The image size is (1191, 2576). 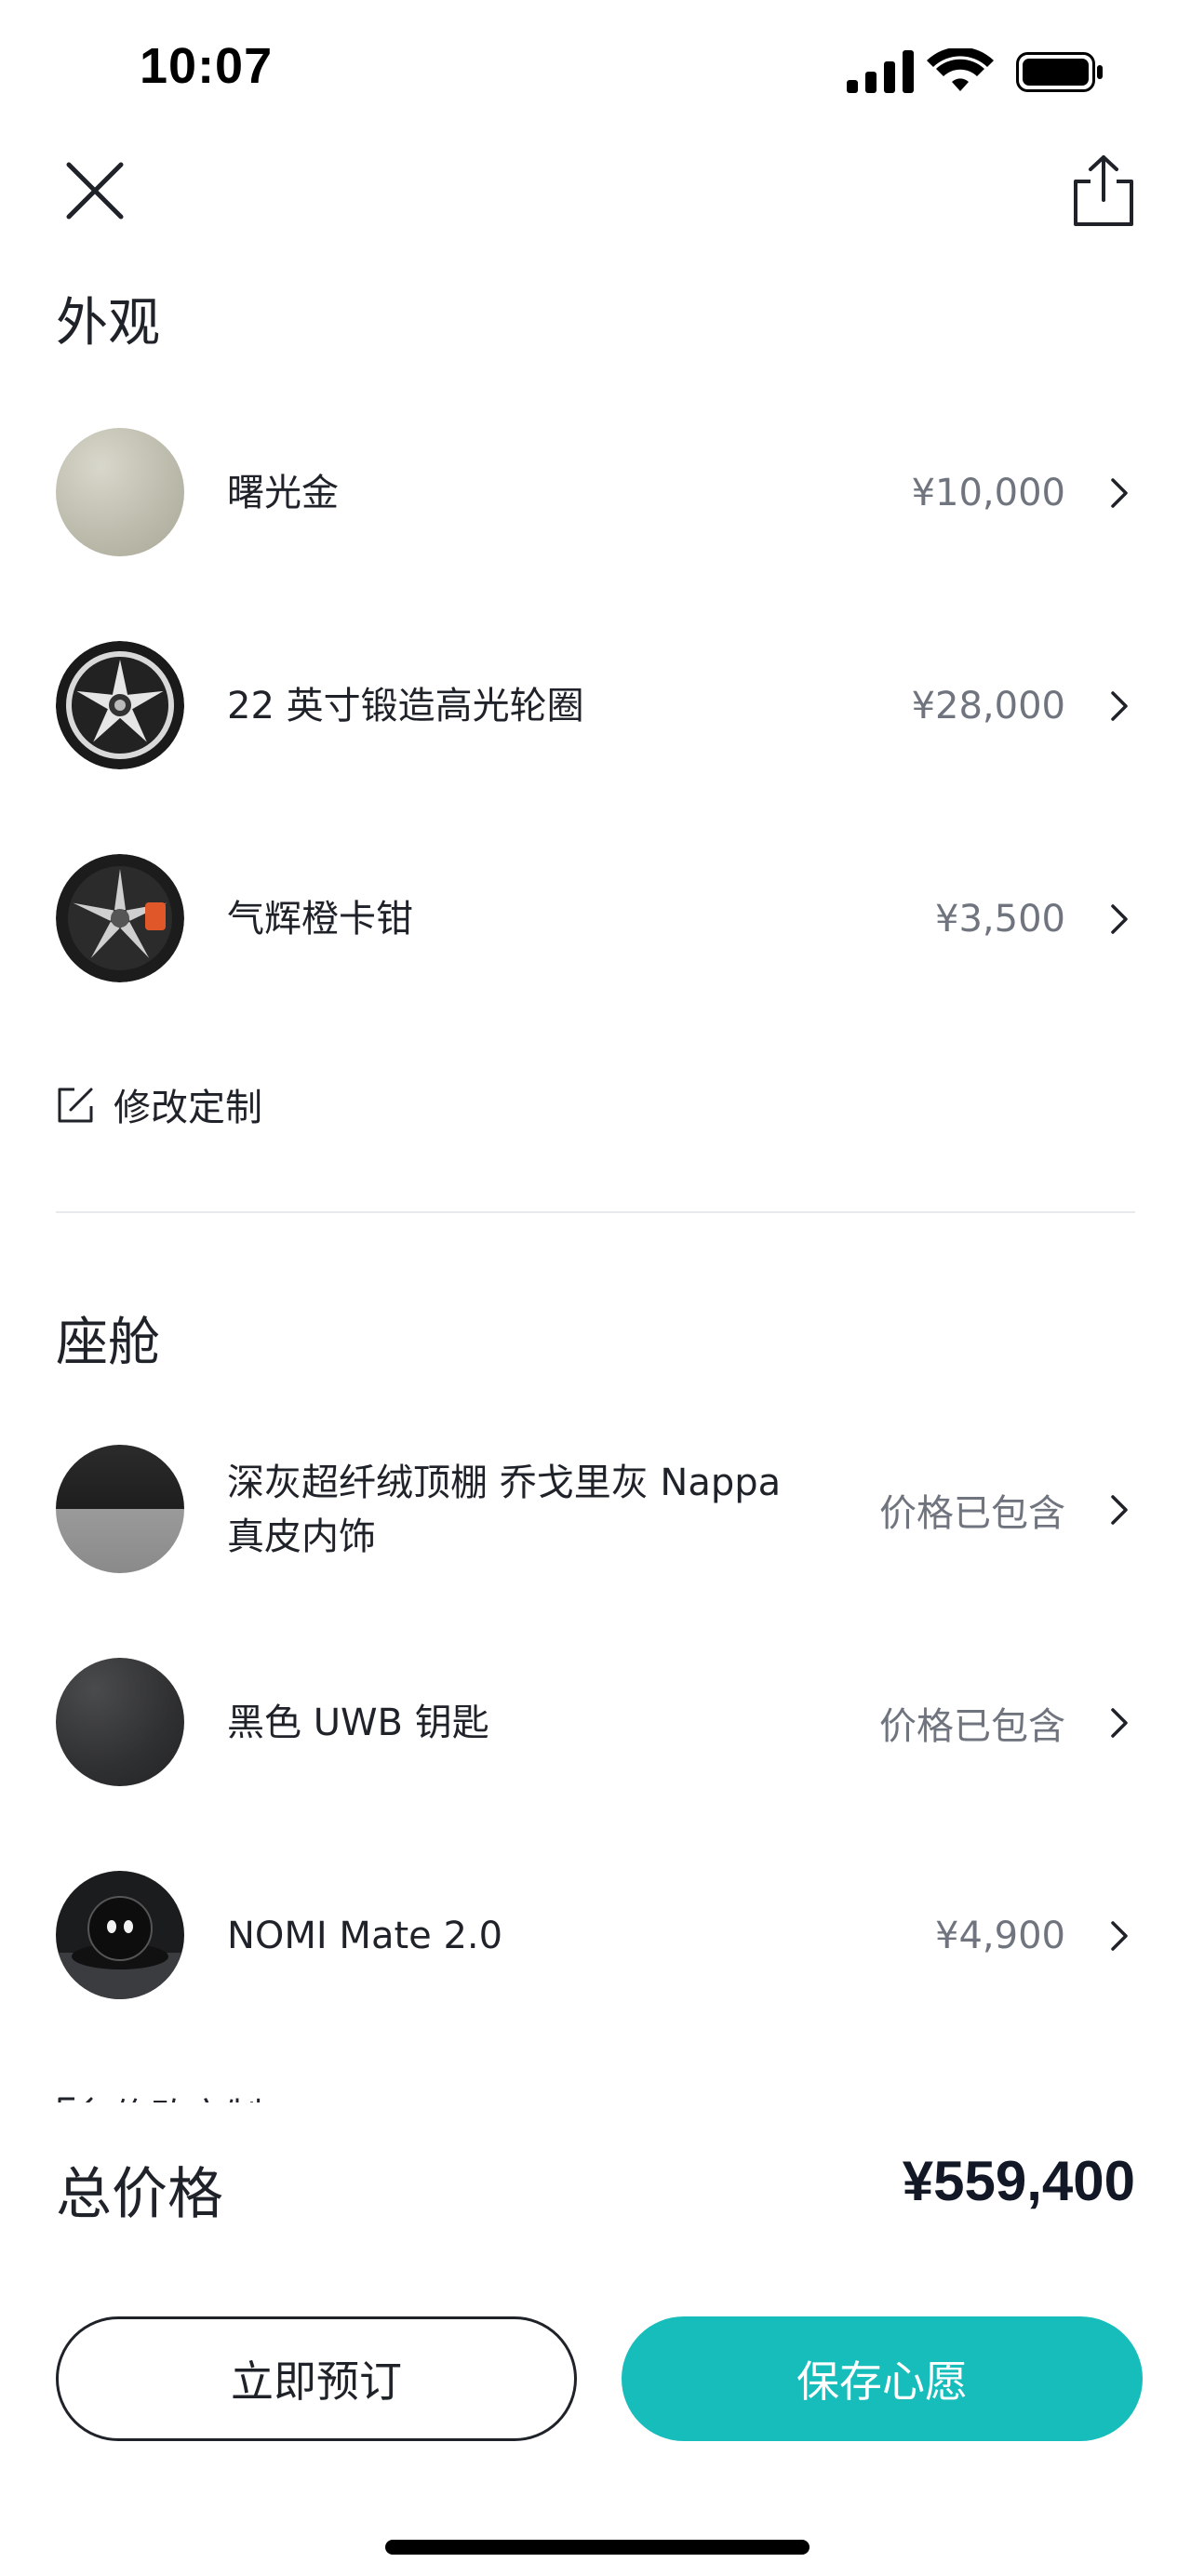 What do you see at coordinates (595, 706) in the screenshot?
I see `exterior-item-wheel: 22 英寸锻造高光轮圈 ¥28,000` at bounding box center [595, 706].